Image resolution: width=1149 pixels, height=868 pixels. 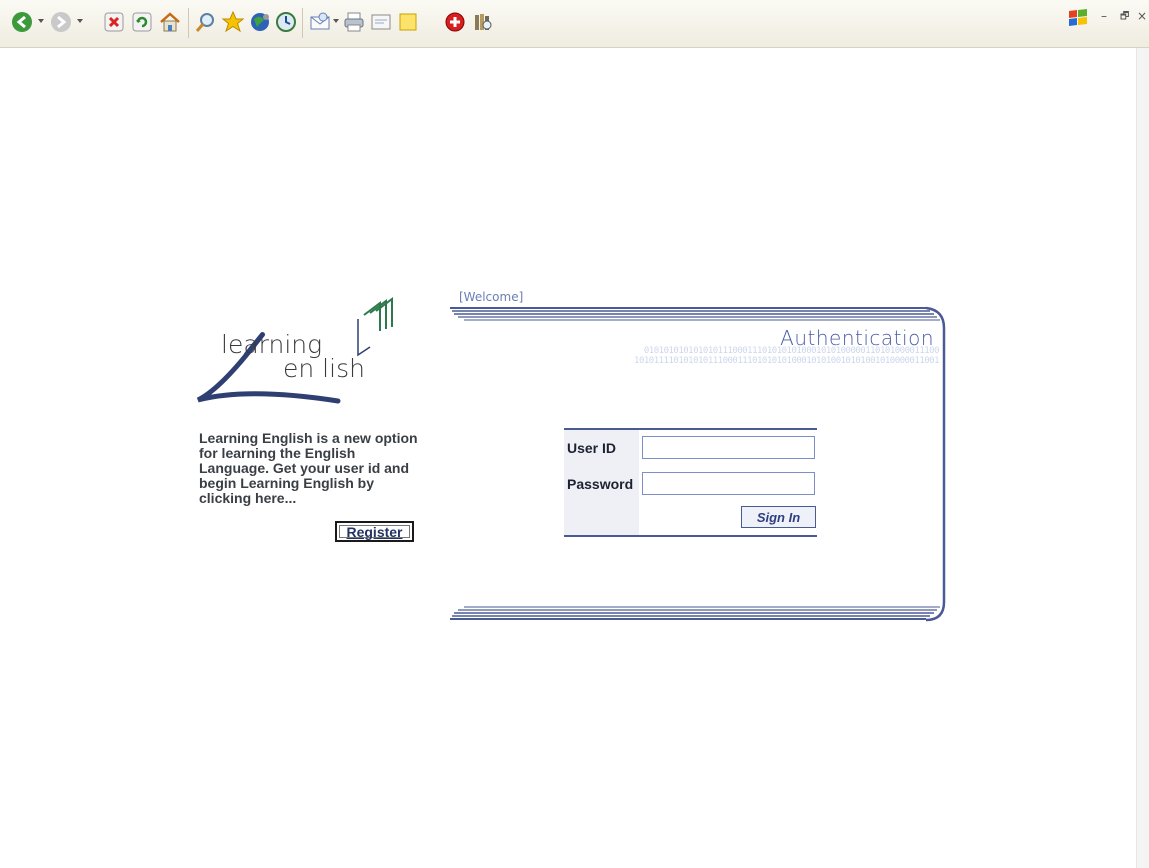 What do you see at coordinates (574, 24) in the screenshot?
I see `browser-toolbar: – 🗗 ×` at bounding box center [574, 24].